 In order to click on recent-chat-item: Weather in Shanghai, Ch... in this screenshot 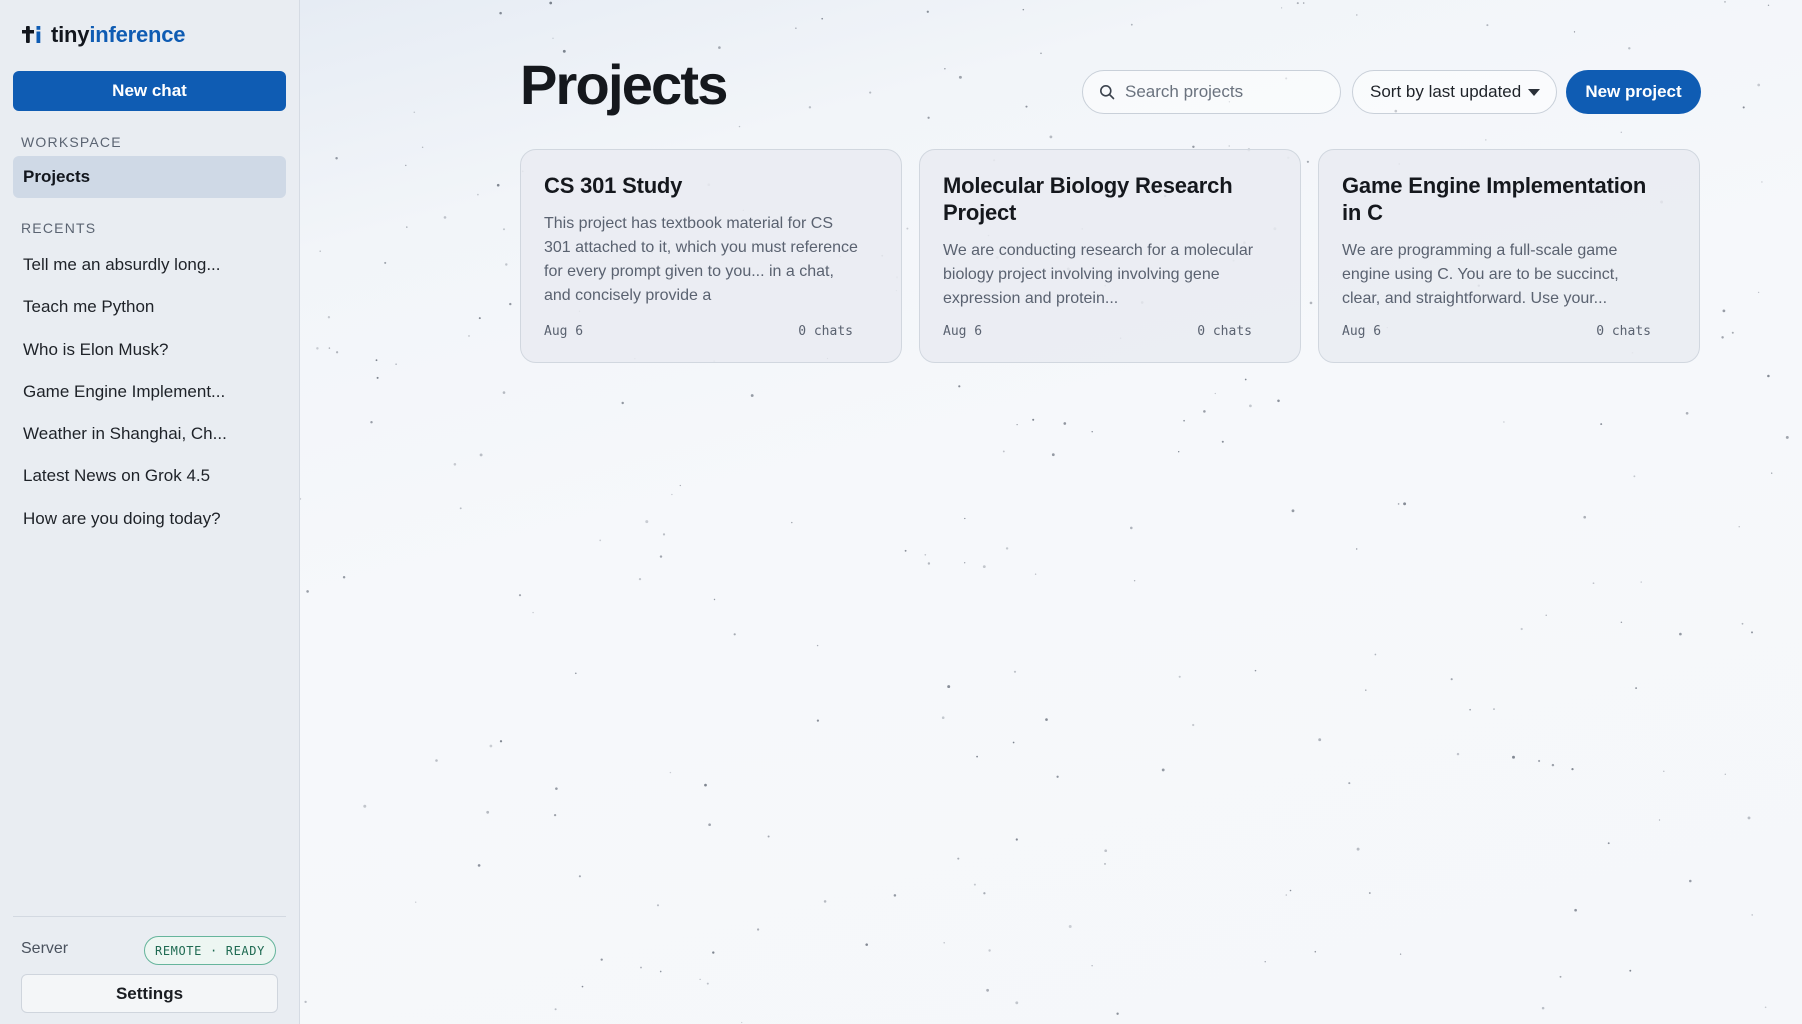, I will do `click(125, 434)`.